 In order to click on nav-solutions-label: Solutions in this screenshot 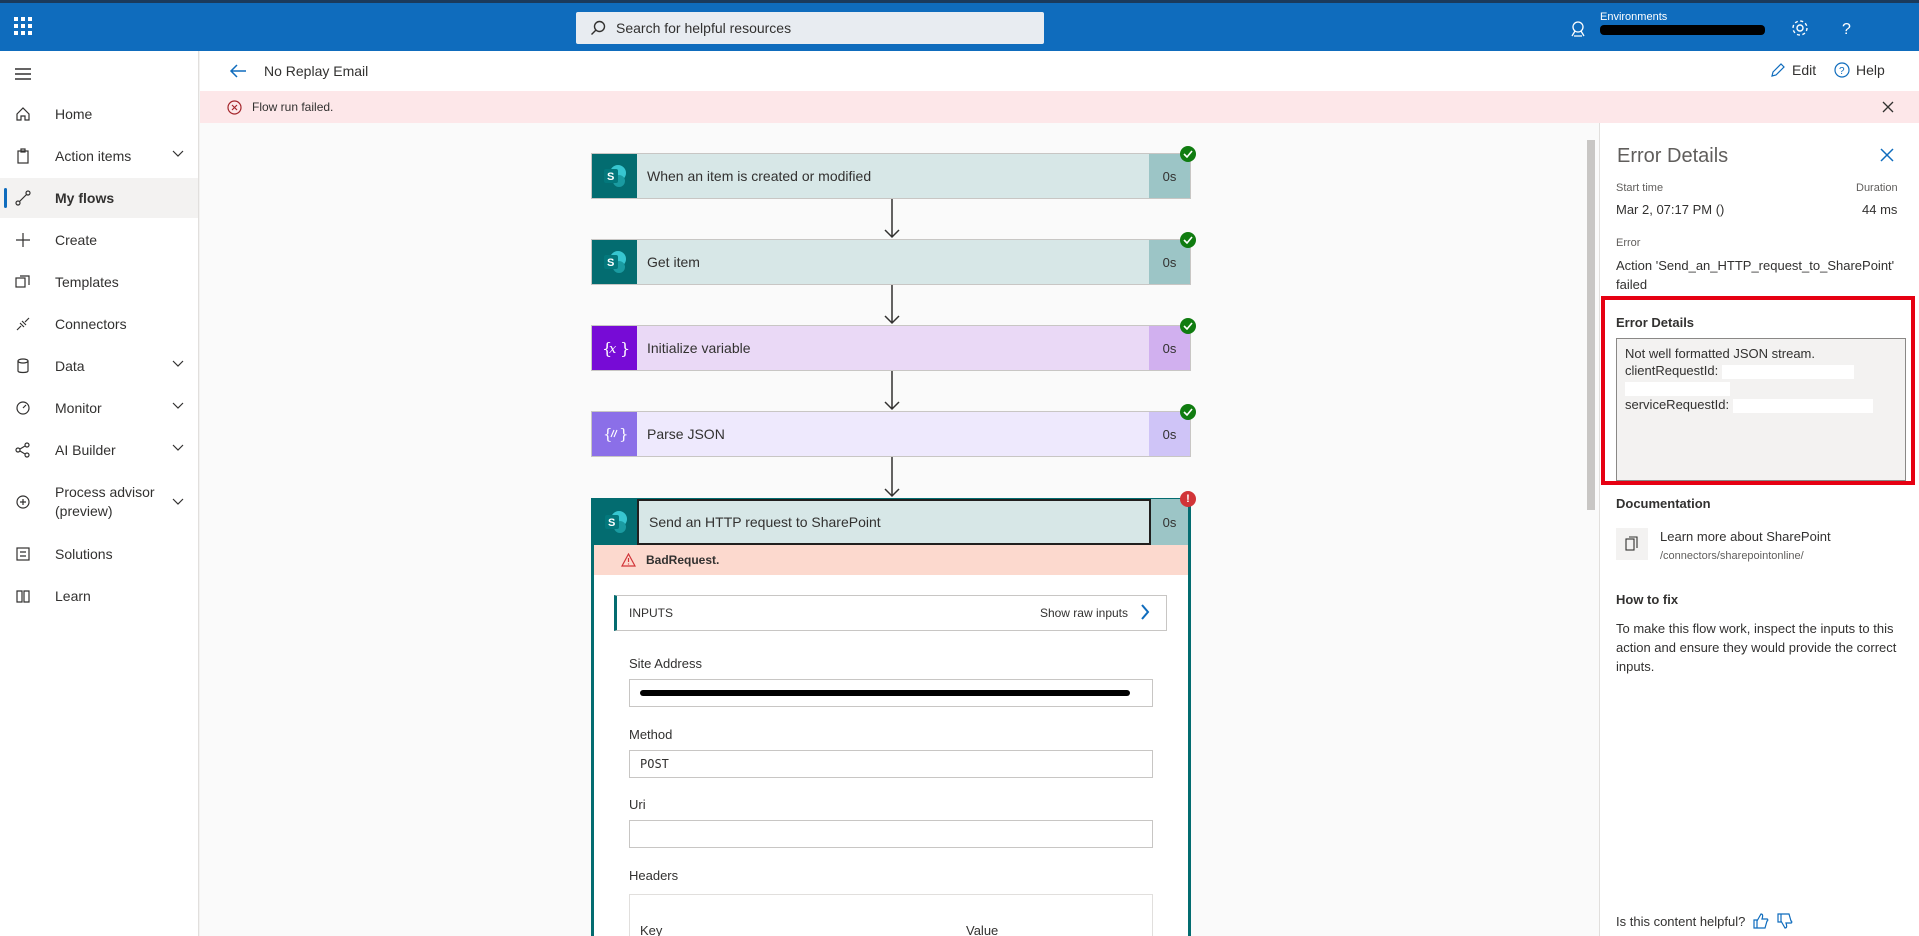, I will do `click(84, 554)`.